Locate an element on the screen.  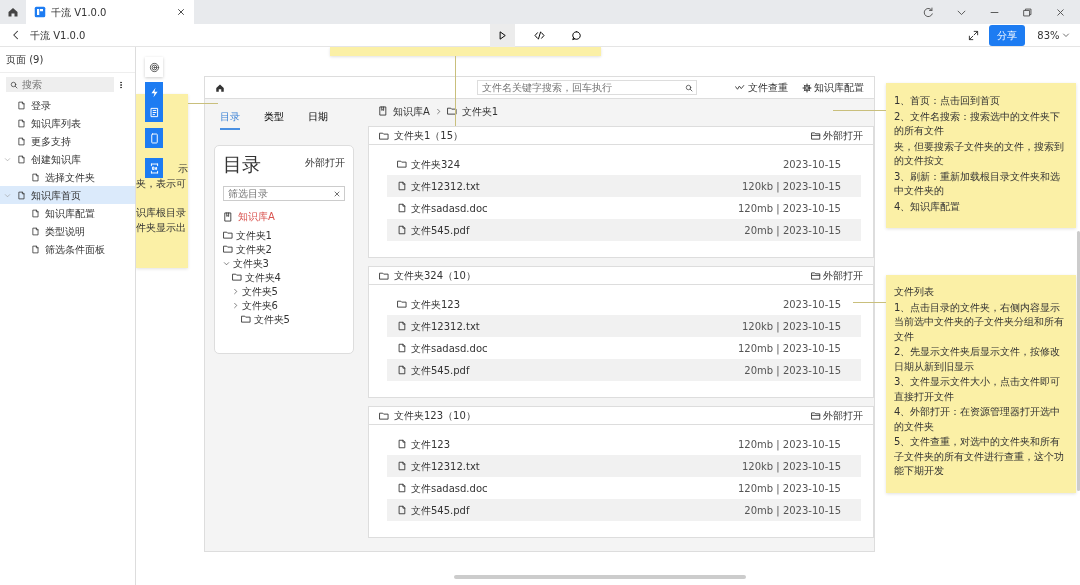
page-item: 类型说明 is located at coordinates (67, 231).